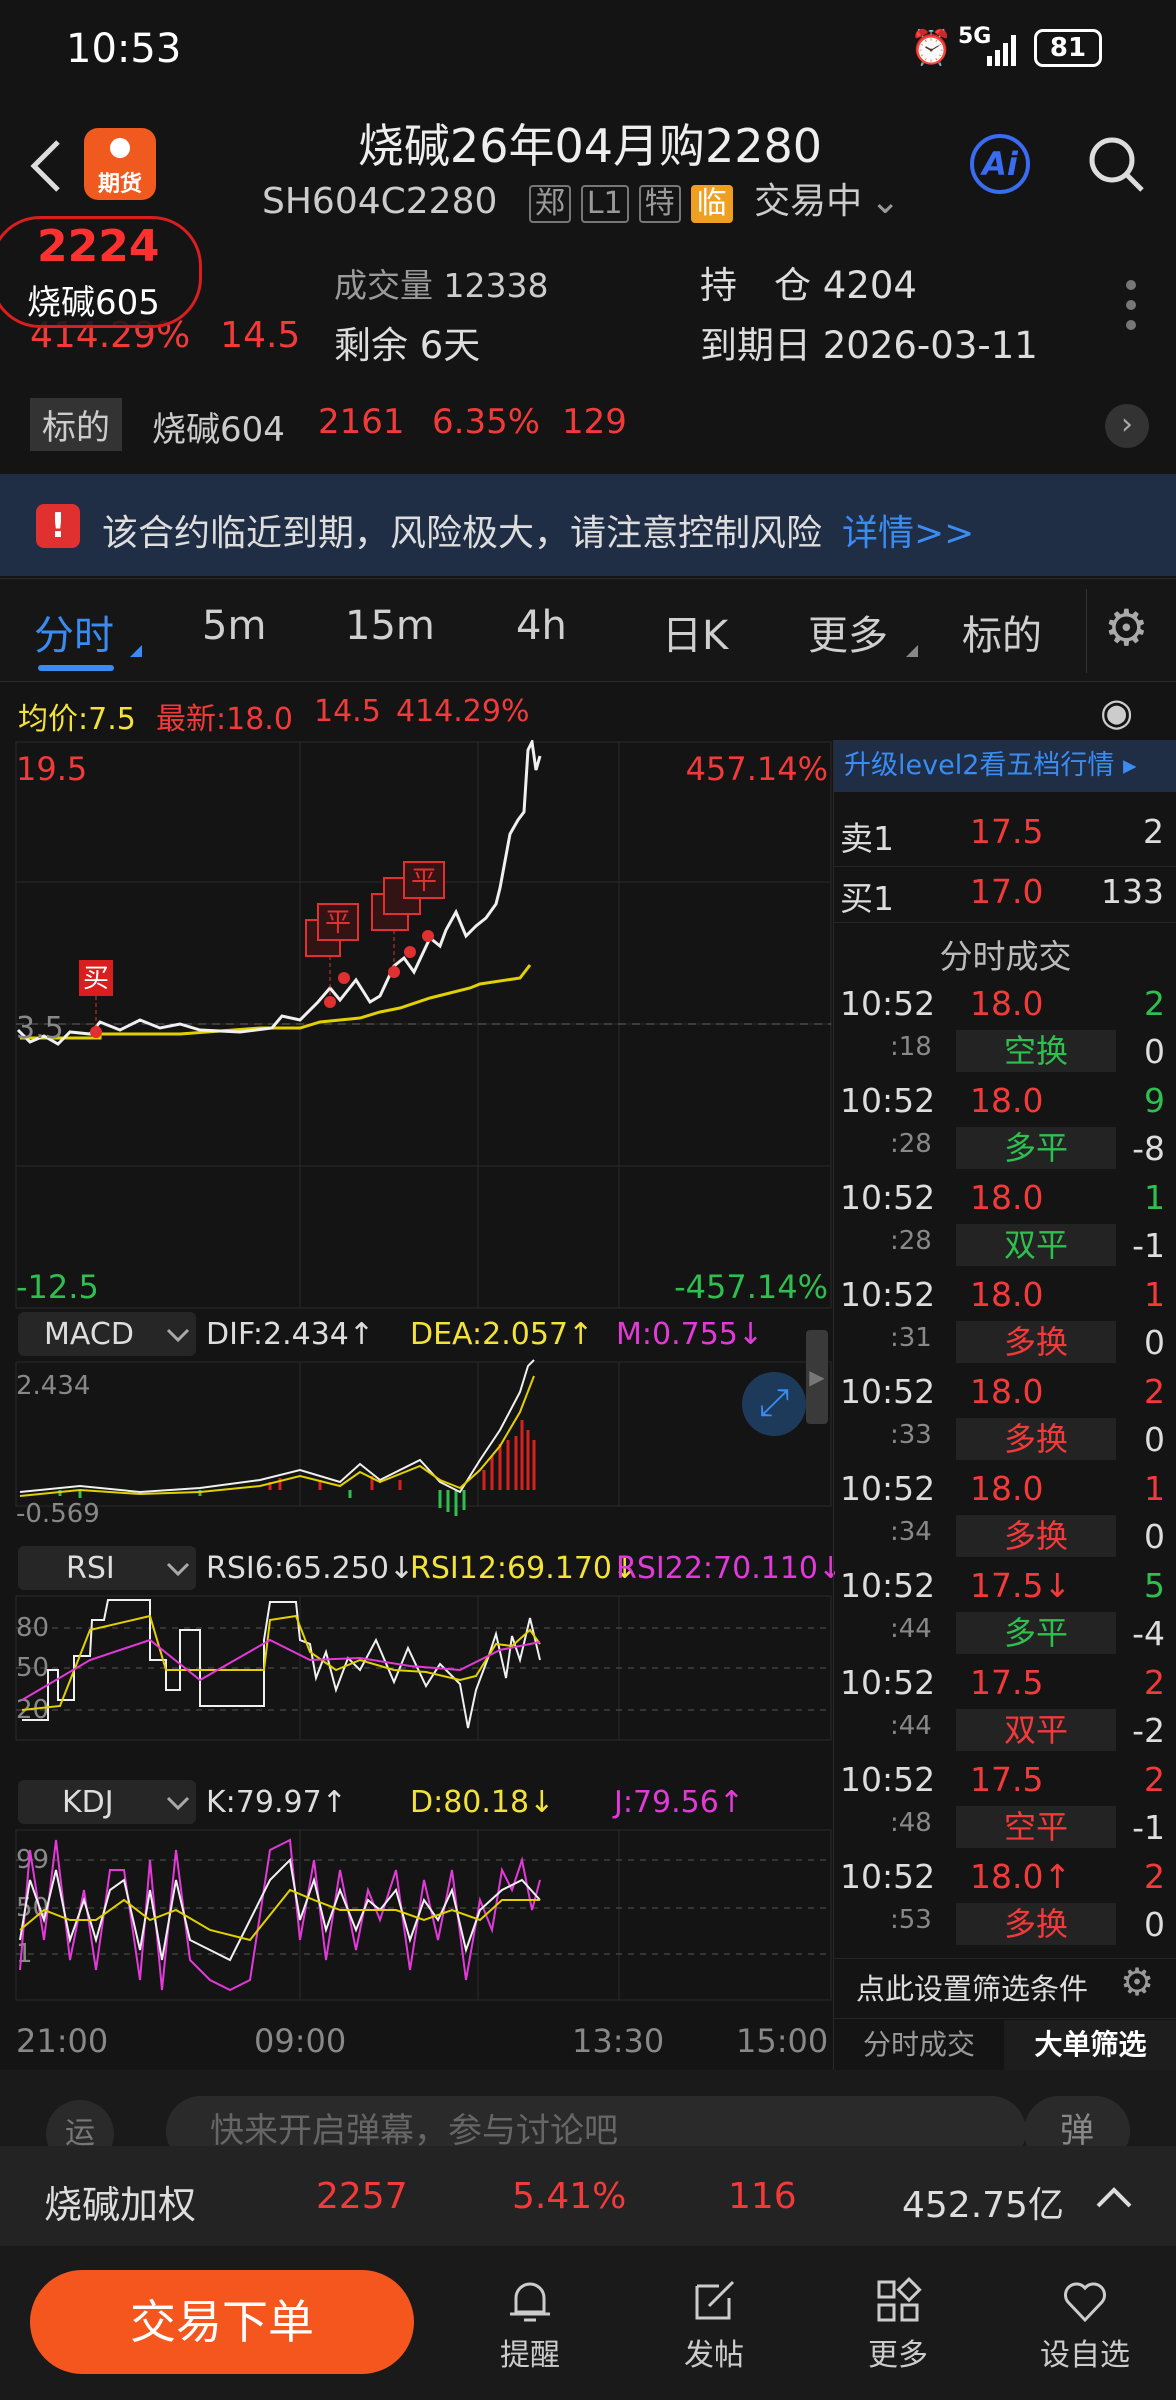  I want to click on settings-gear-icon: ⚙, so click(1126, 628).